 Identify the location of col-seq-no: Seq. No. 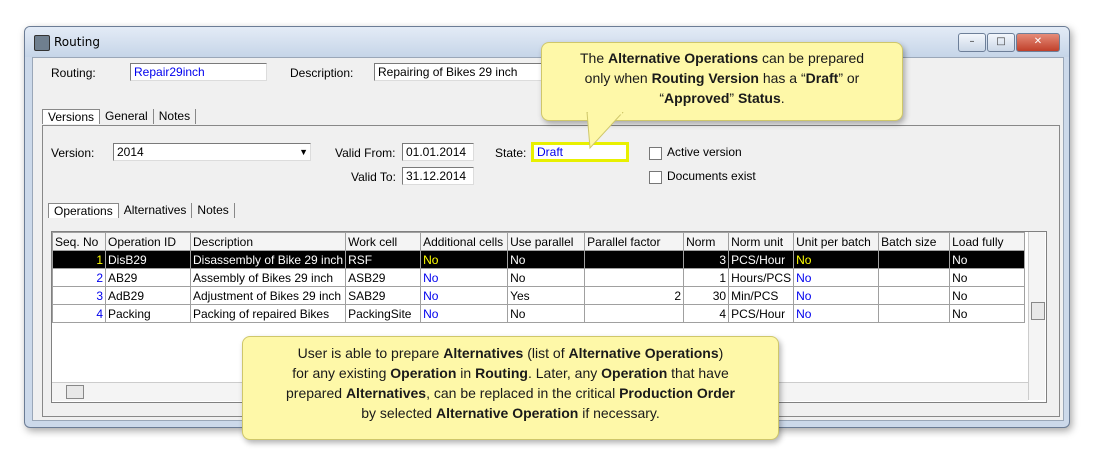
(79, 241).